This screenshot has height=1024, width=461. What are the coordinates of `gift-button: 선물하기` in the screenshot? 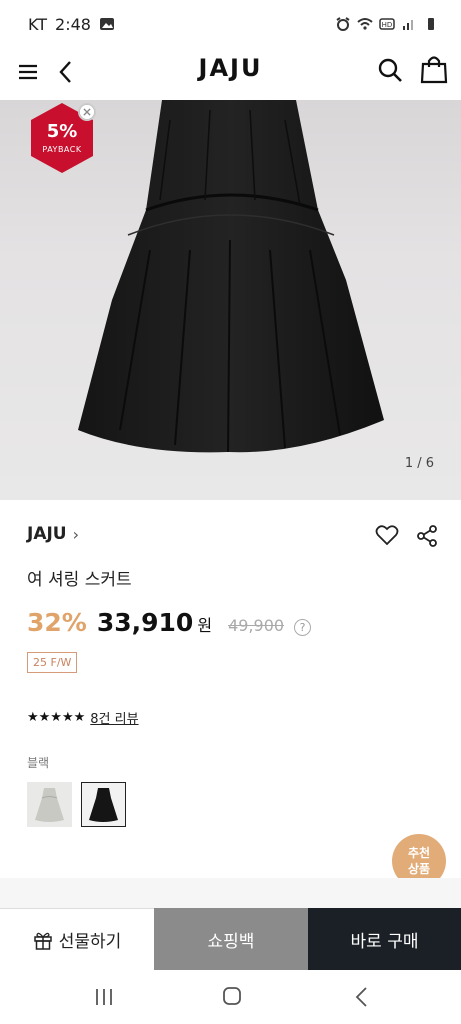 It's located at (77, 939).